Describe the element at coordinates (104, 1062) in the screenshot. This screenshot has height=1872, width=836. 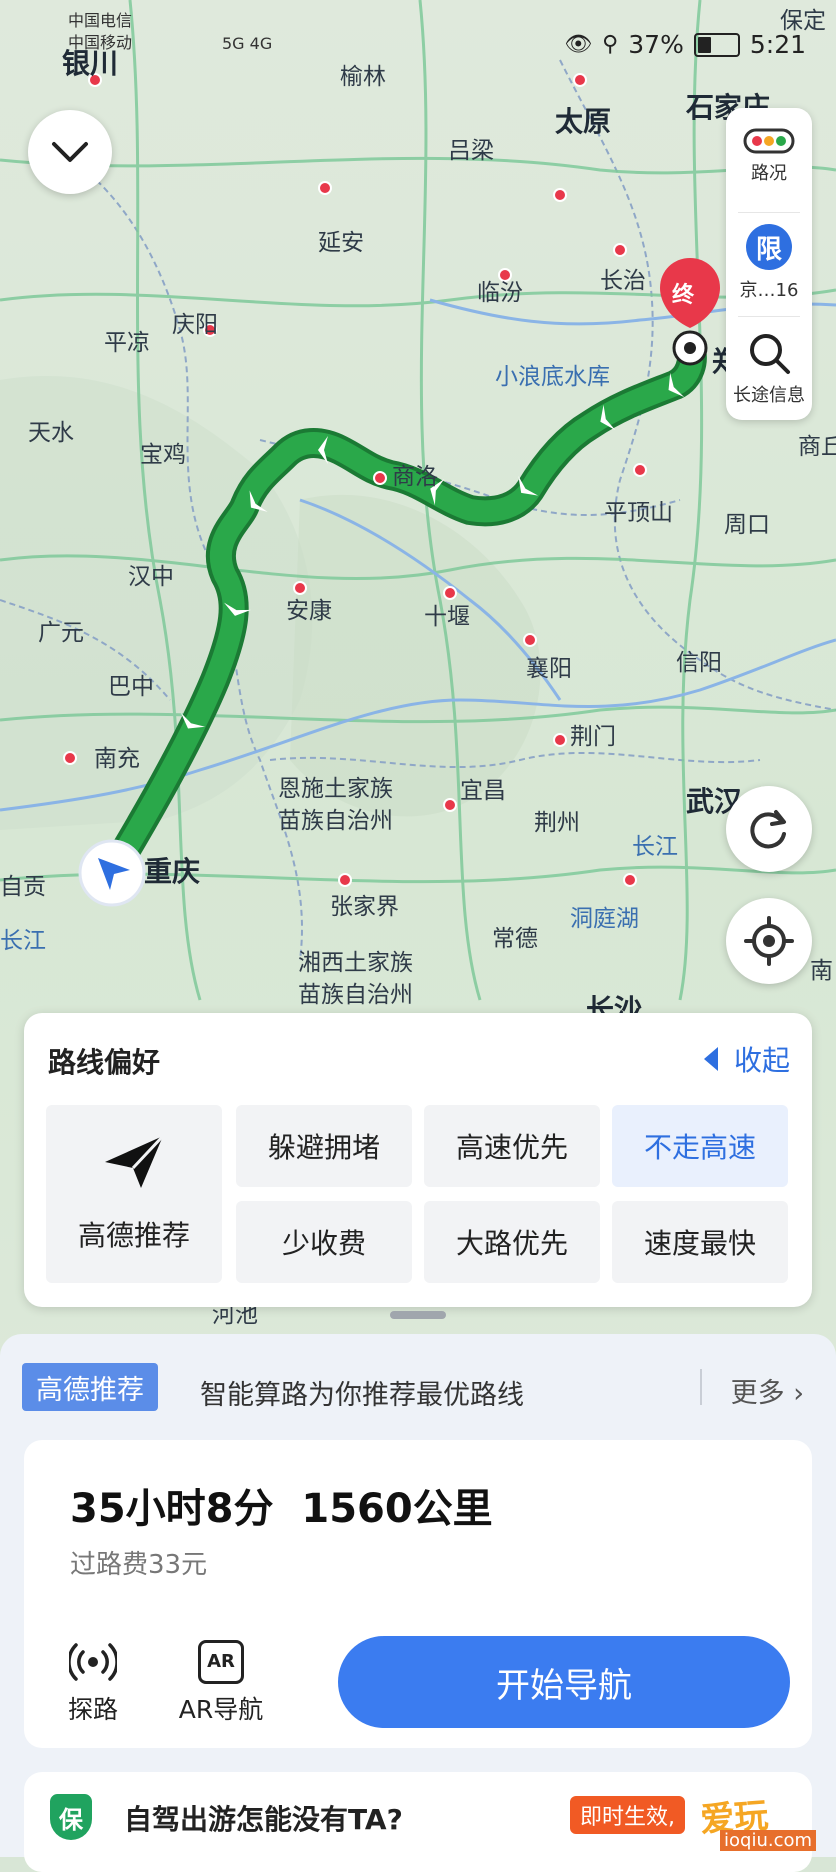
I see `preferences-title: 路线偏好` at that location.